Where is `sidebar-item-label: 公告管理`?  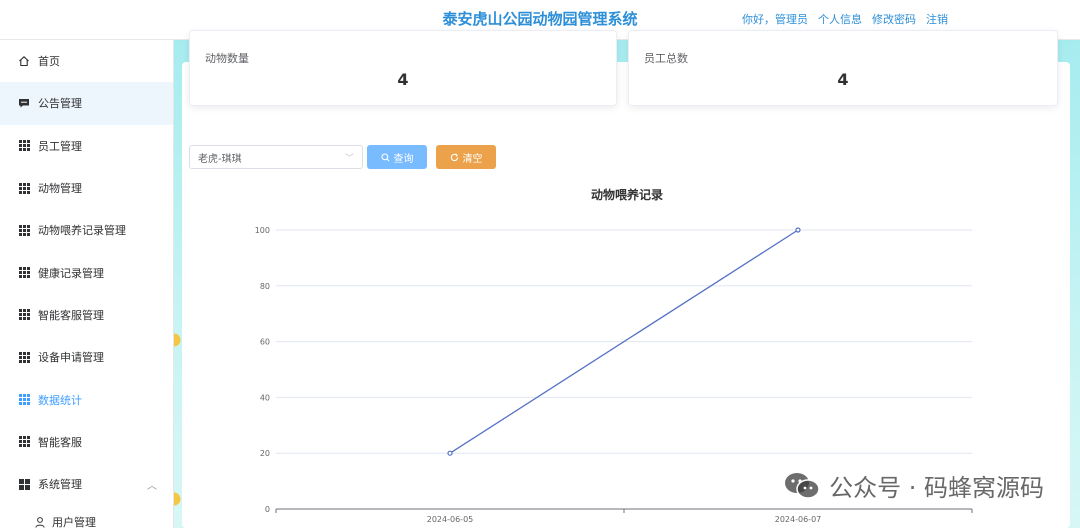
sidebar-item-label: 公告管理 is located at coordinates (60, 104).